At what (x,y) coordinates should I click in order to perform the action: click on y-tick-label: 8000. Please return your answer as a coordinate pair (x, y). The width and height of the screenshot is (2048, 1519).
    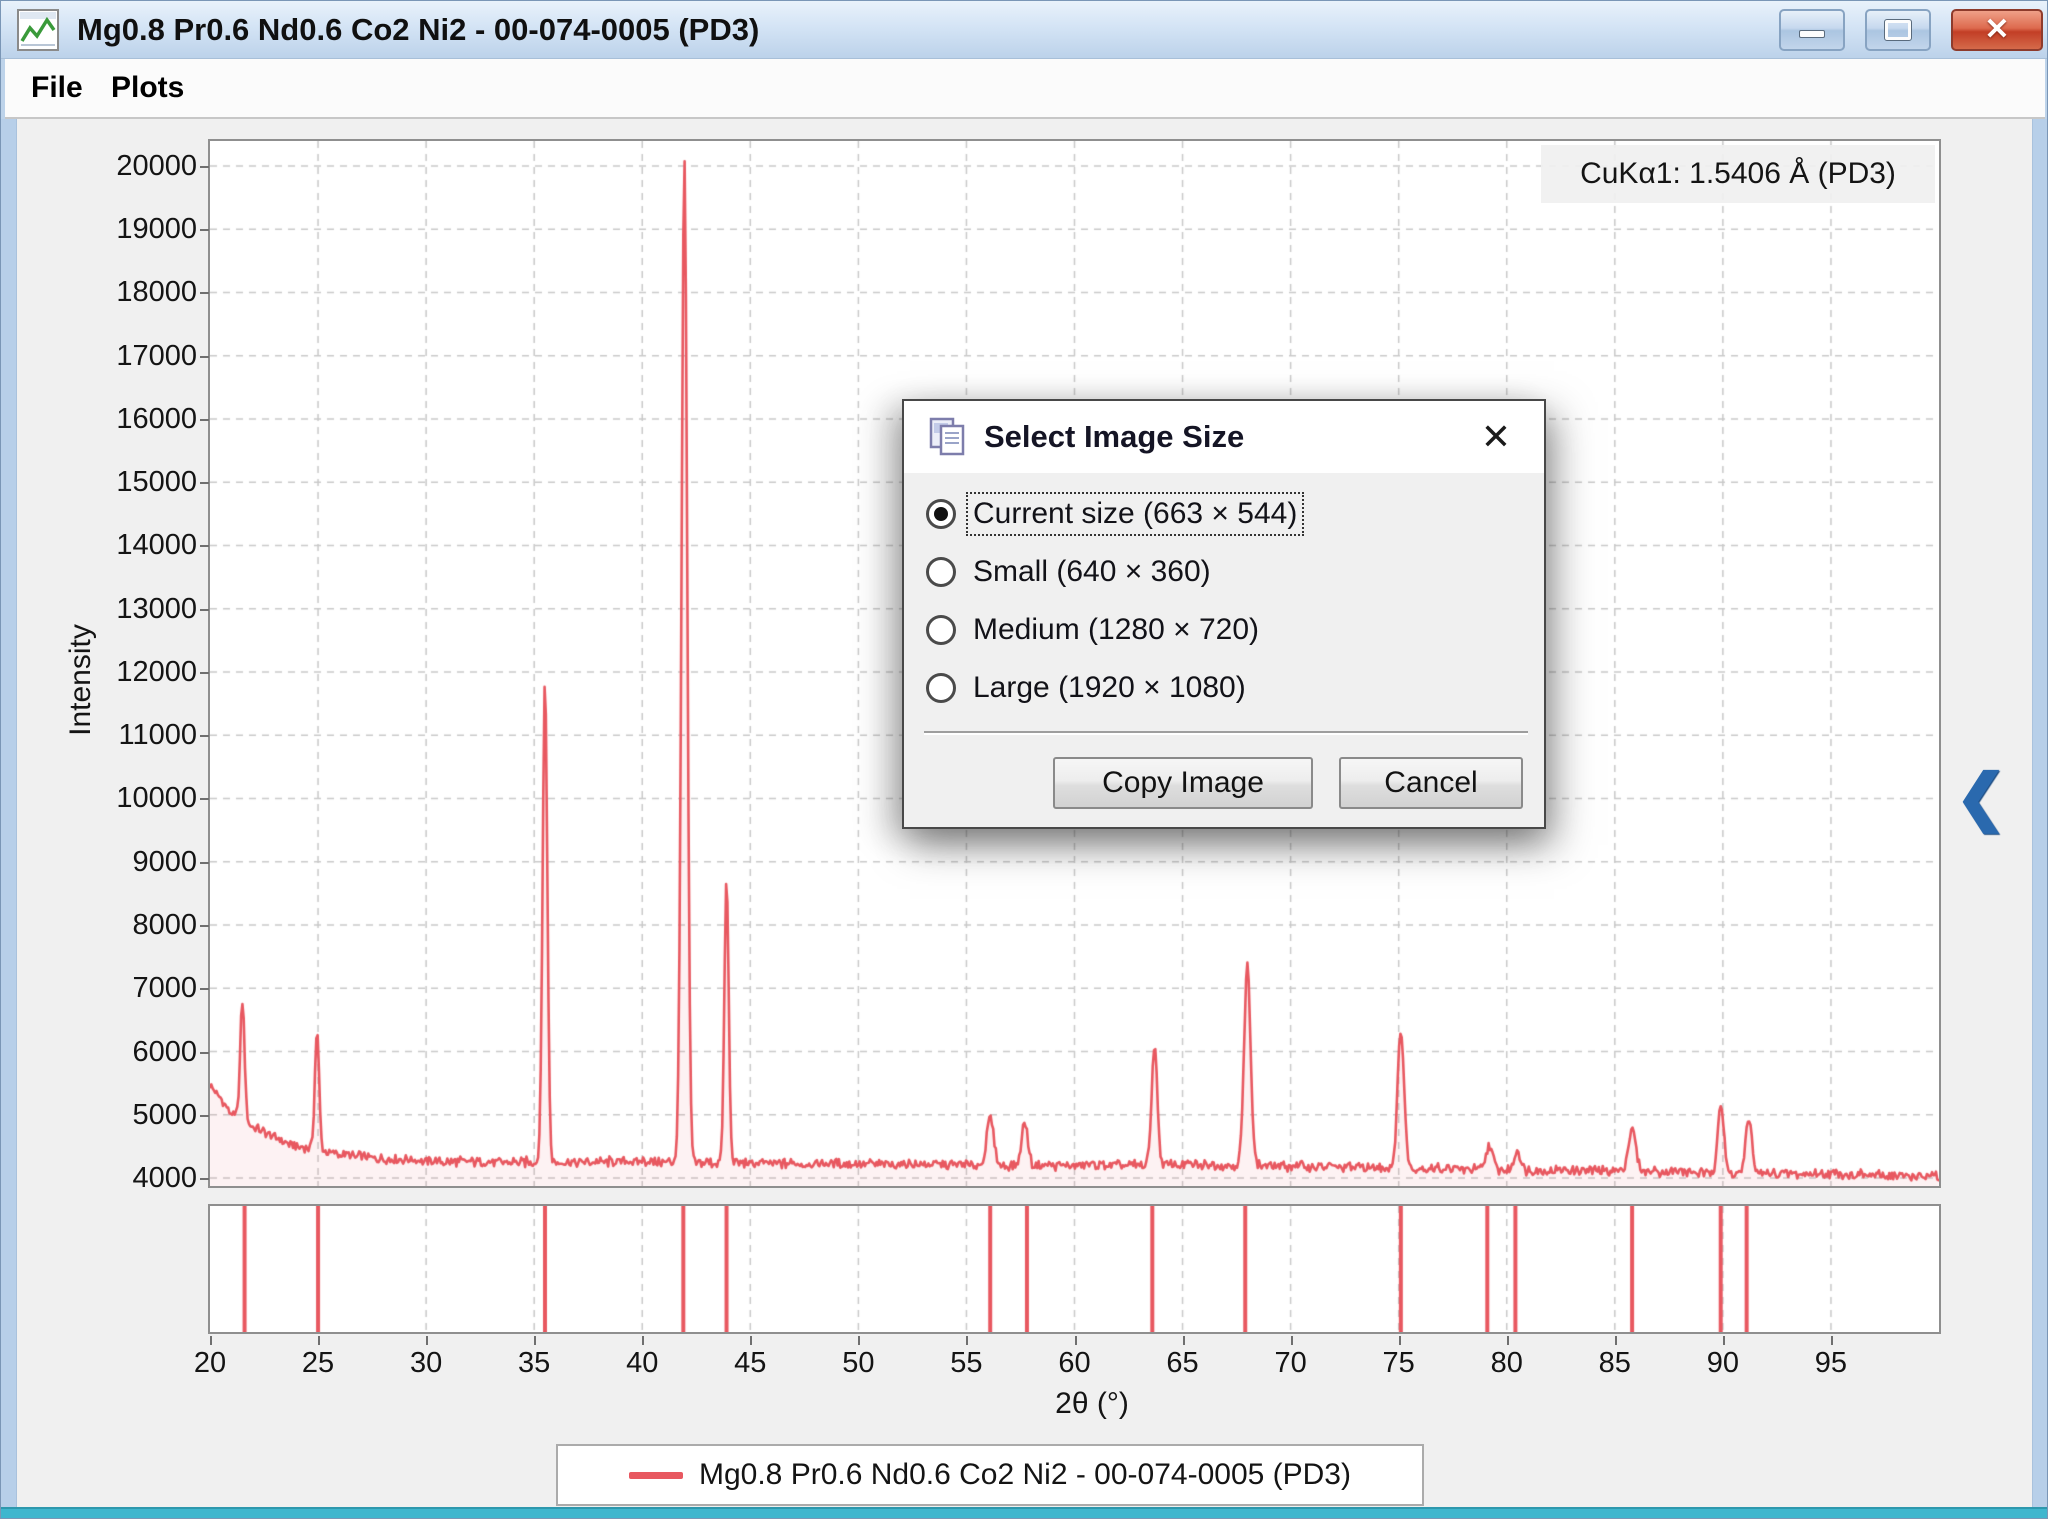
    Looking at the image, I should click on (164, 925).